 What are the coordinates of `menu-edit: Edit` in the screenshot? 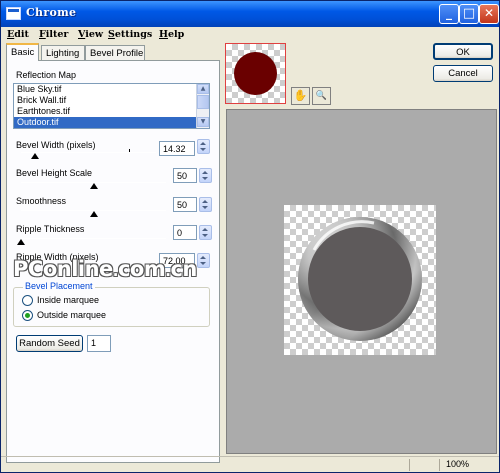 It's located at (18, 34).